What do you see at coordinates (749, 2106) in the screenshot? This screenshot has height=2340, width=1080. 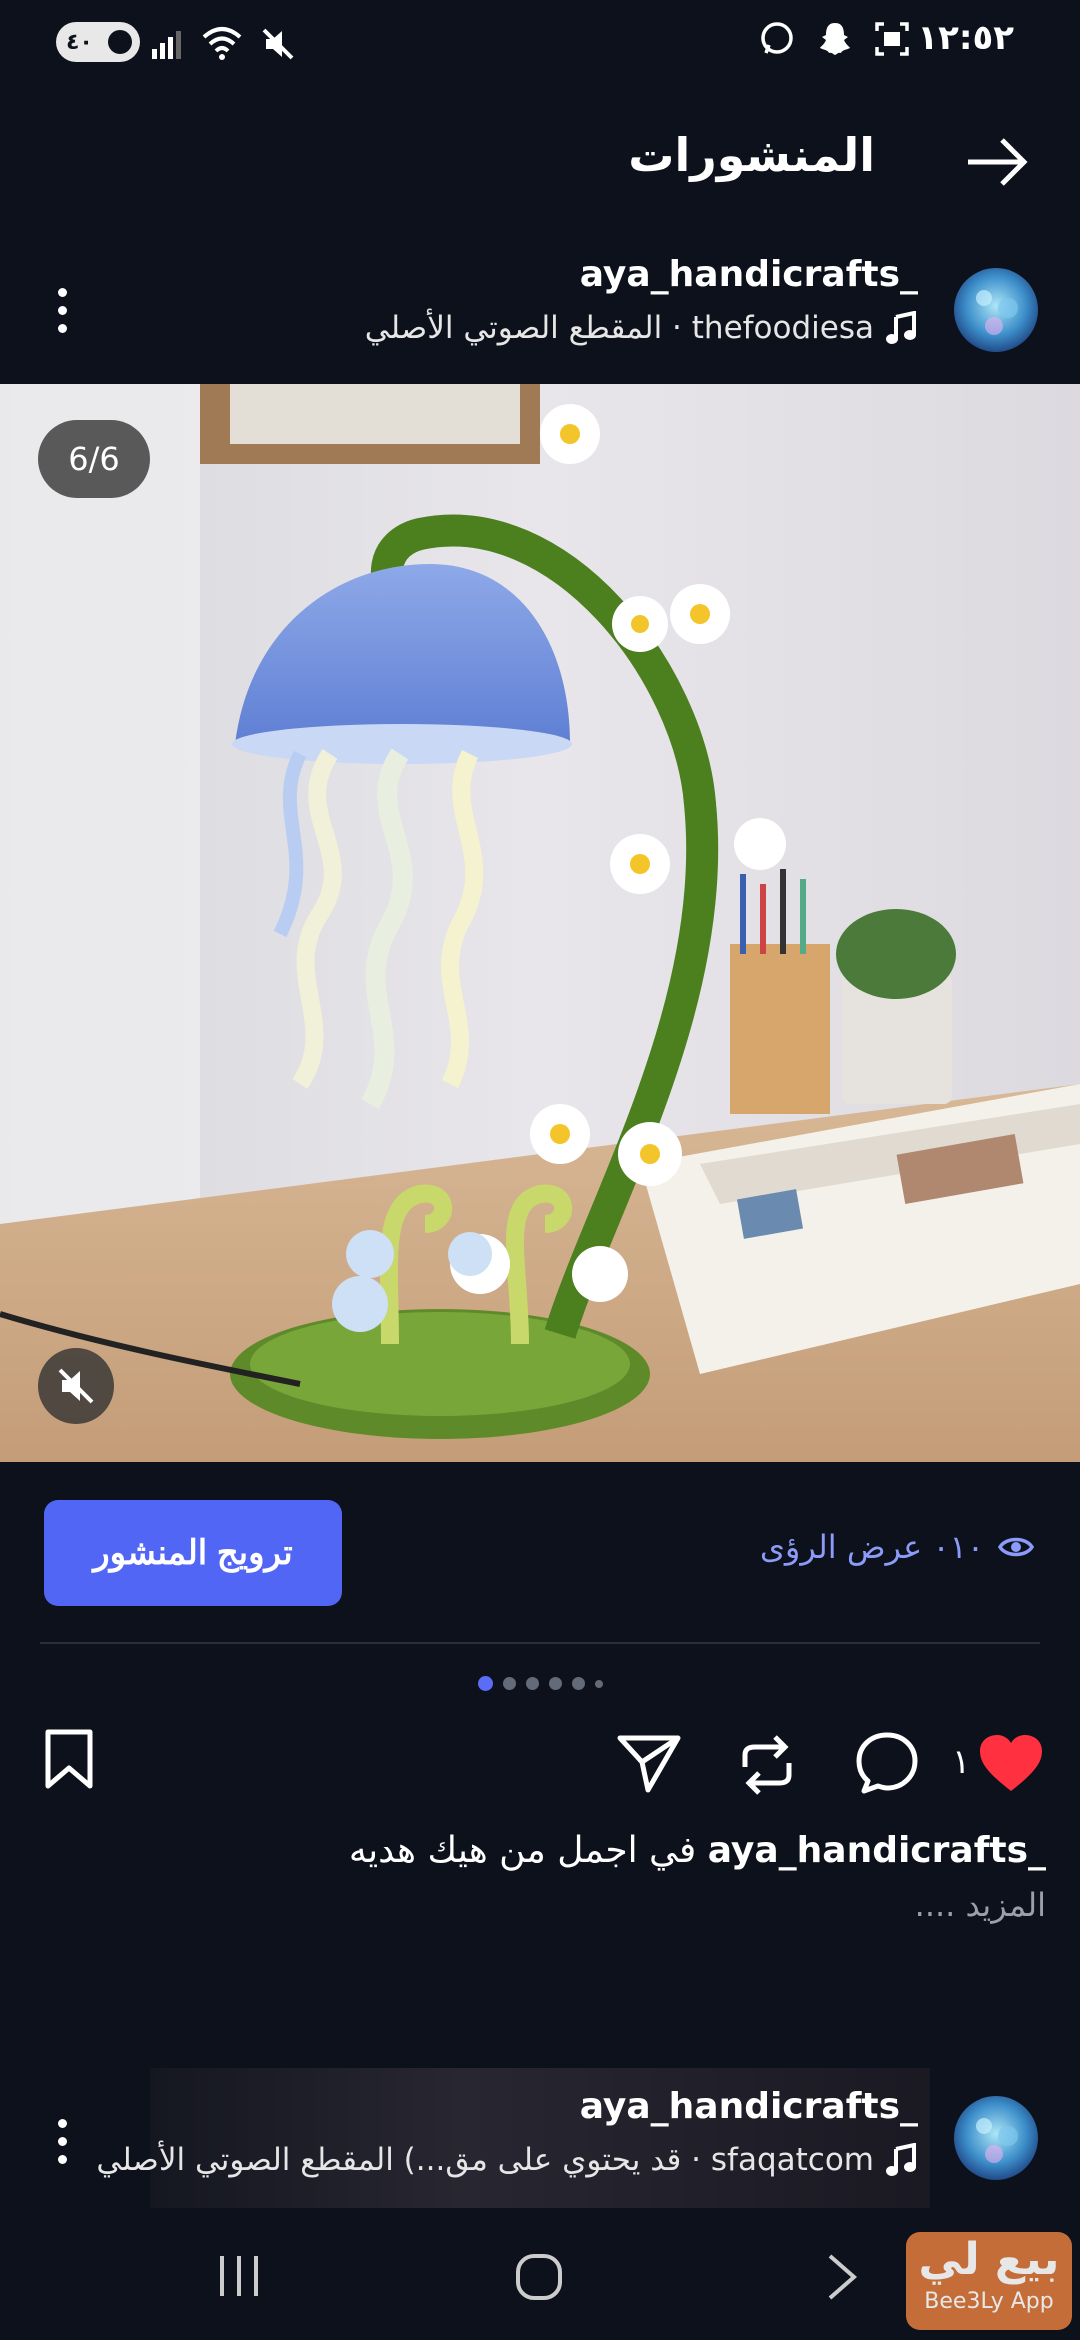 I see `post2-username: aya_handicrafts_` at bounding box center [749, 2106].